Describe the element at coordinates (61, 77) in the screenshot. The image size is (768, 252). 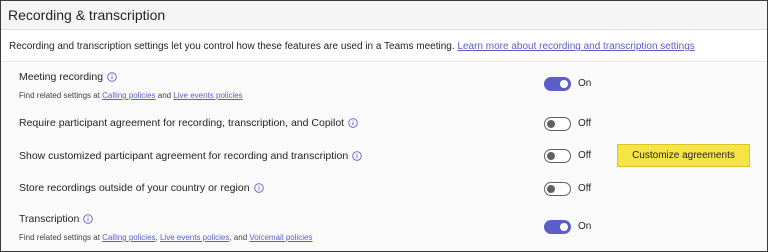
I see `meeting-recording-label: Meeting recording` at that location.